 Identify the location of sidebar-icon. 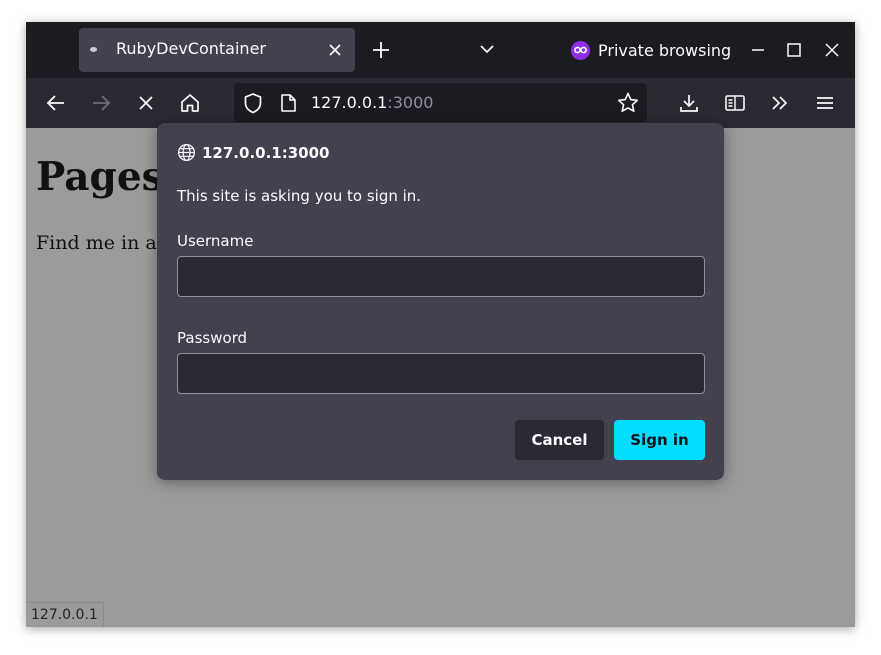
(735, 103).